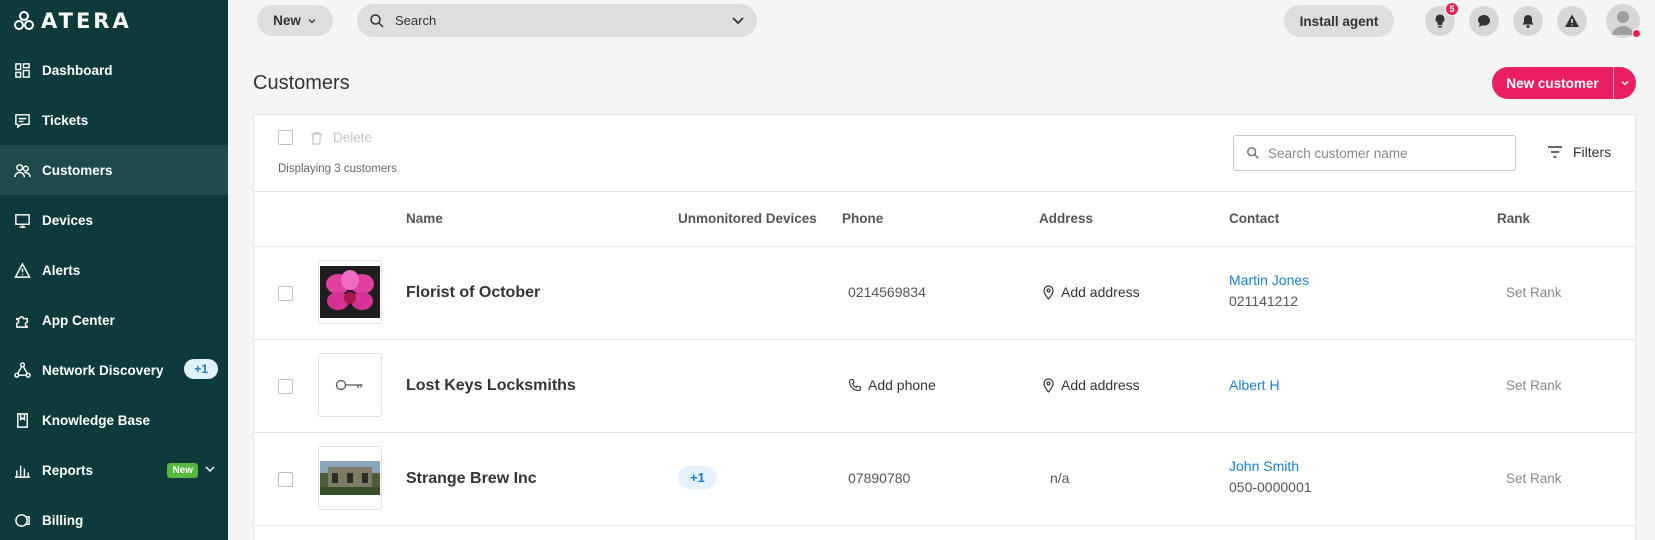 The width and height of the screenshot is (1655, 540). What do you see at coordinates (96, 420) in the screenshot?
I see `sidebar-item-label: Knowledge Base` at bounding box center [96, 420].